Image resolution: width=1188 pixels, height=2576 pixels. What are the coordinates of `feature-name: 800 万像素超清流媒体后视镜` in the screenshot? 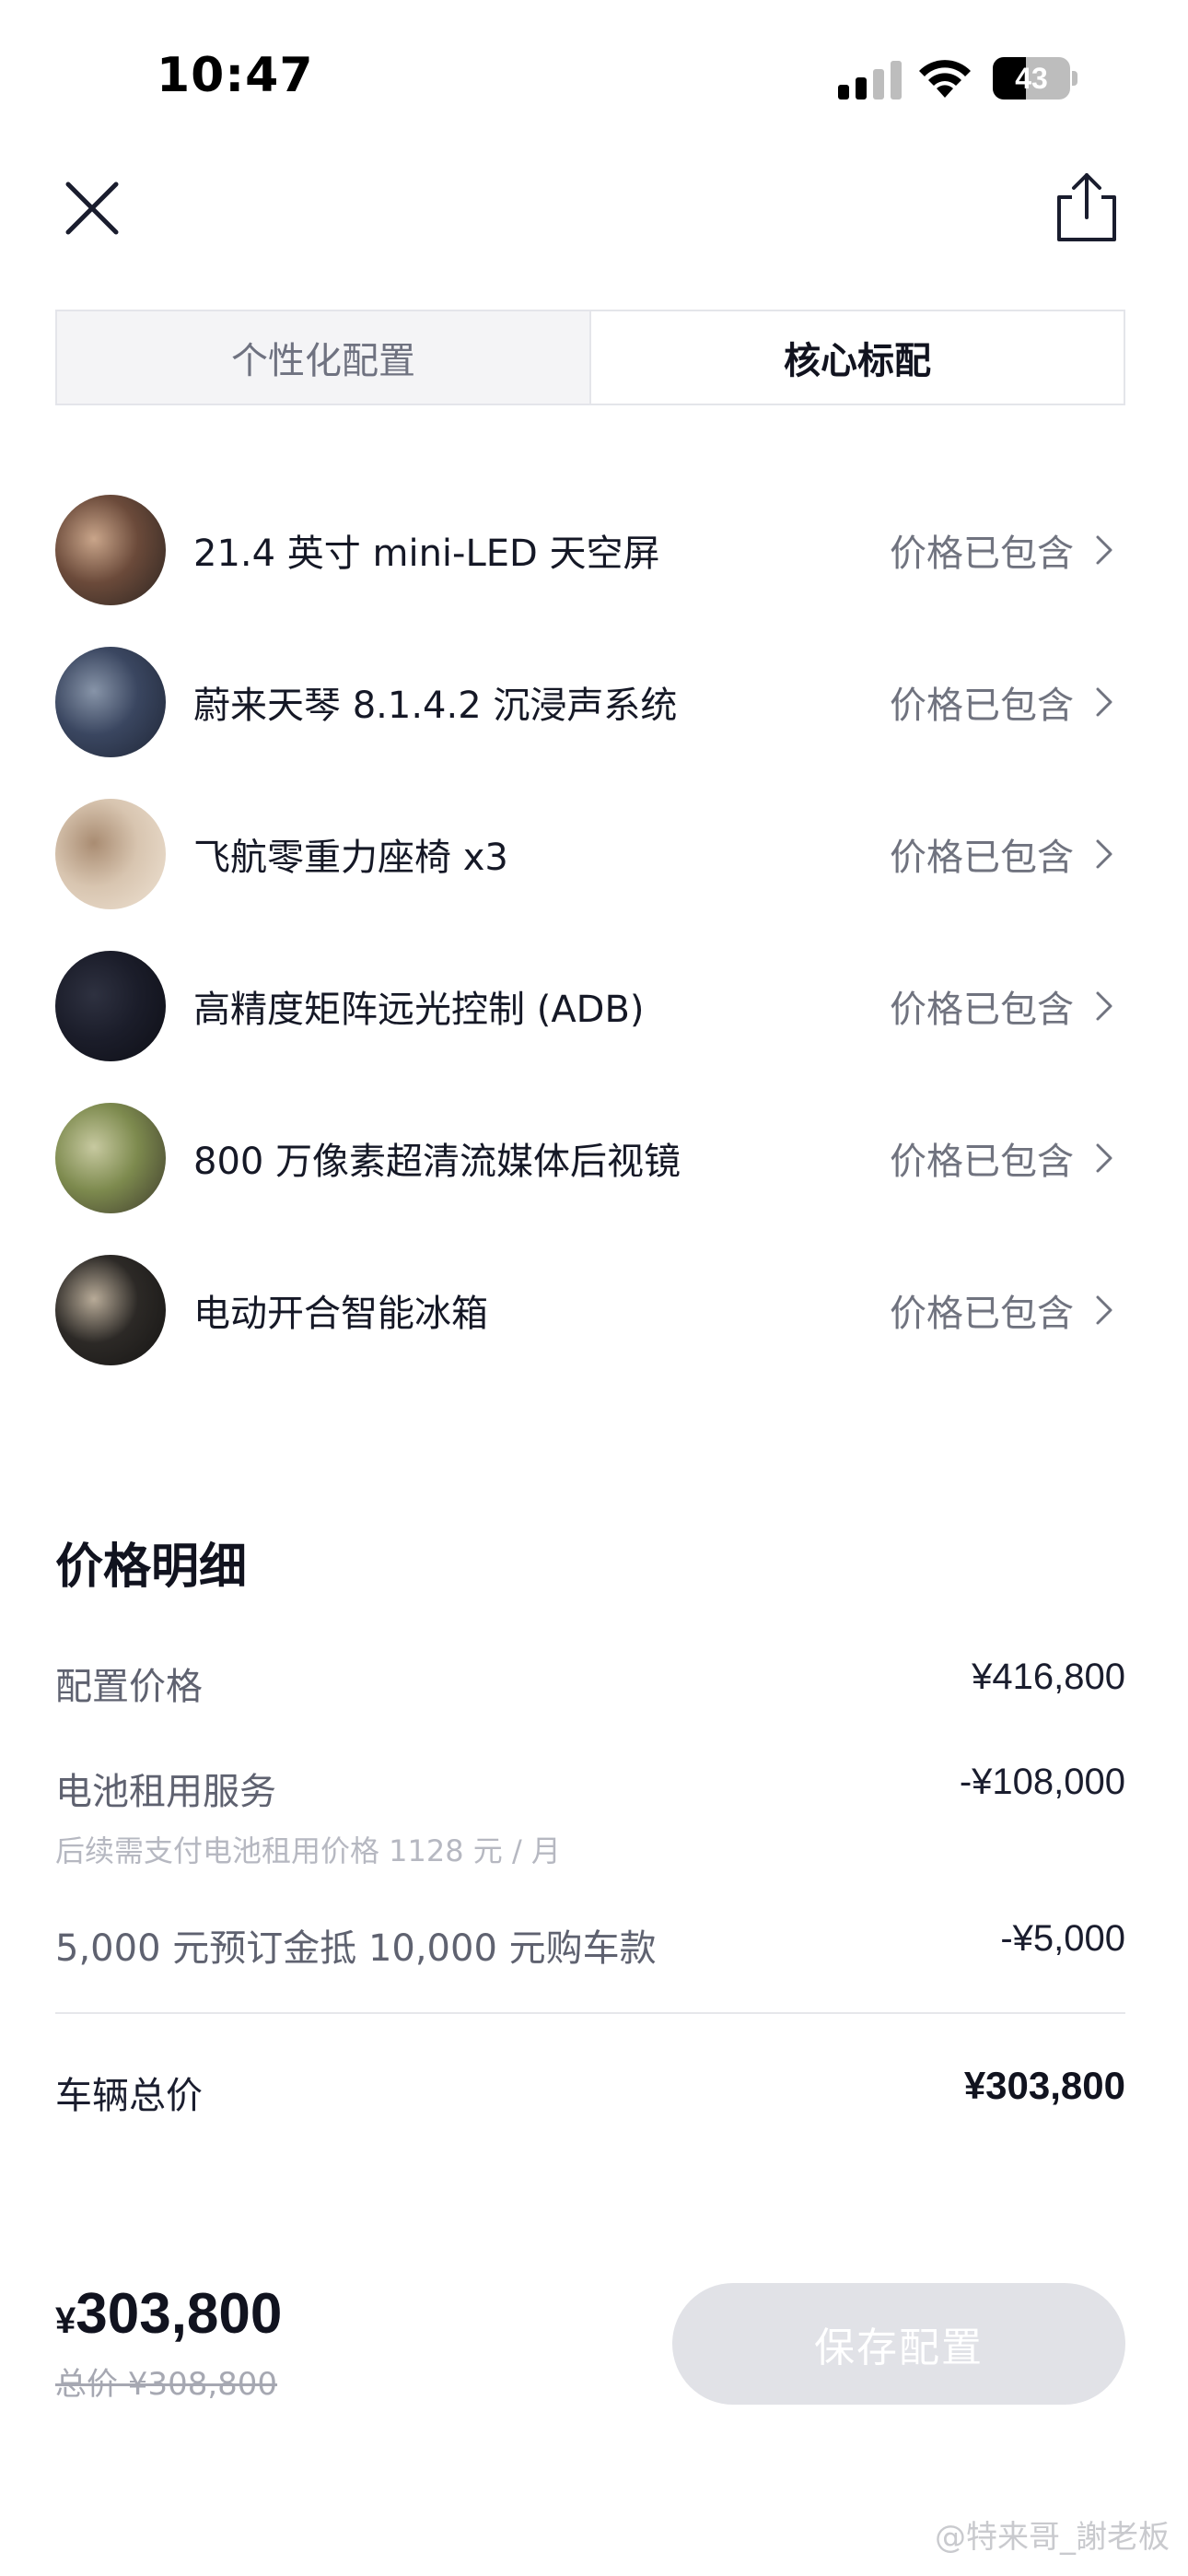 It's located at (437, 1162).